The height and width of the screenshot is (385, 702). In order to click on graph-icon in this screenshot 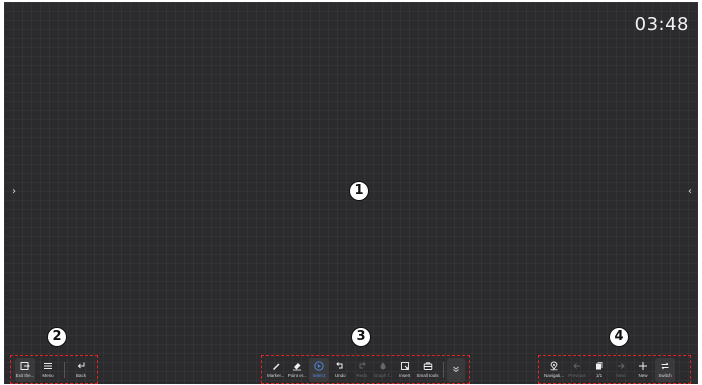, I will do `click(383, 366)`.